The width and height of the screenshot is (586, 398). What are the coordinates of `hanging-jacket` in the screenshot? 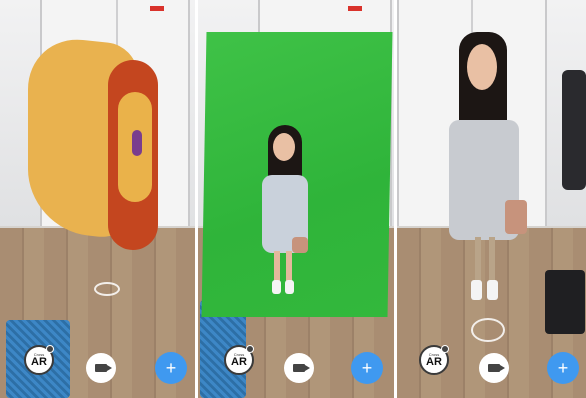 It's located at (574, 130).